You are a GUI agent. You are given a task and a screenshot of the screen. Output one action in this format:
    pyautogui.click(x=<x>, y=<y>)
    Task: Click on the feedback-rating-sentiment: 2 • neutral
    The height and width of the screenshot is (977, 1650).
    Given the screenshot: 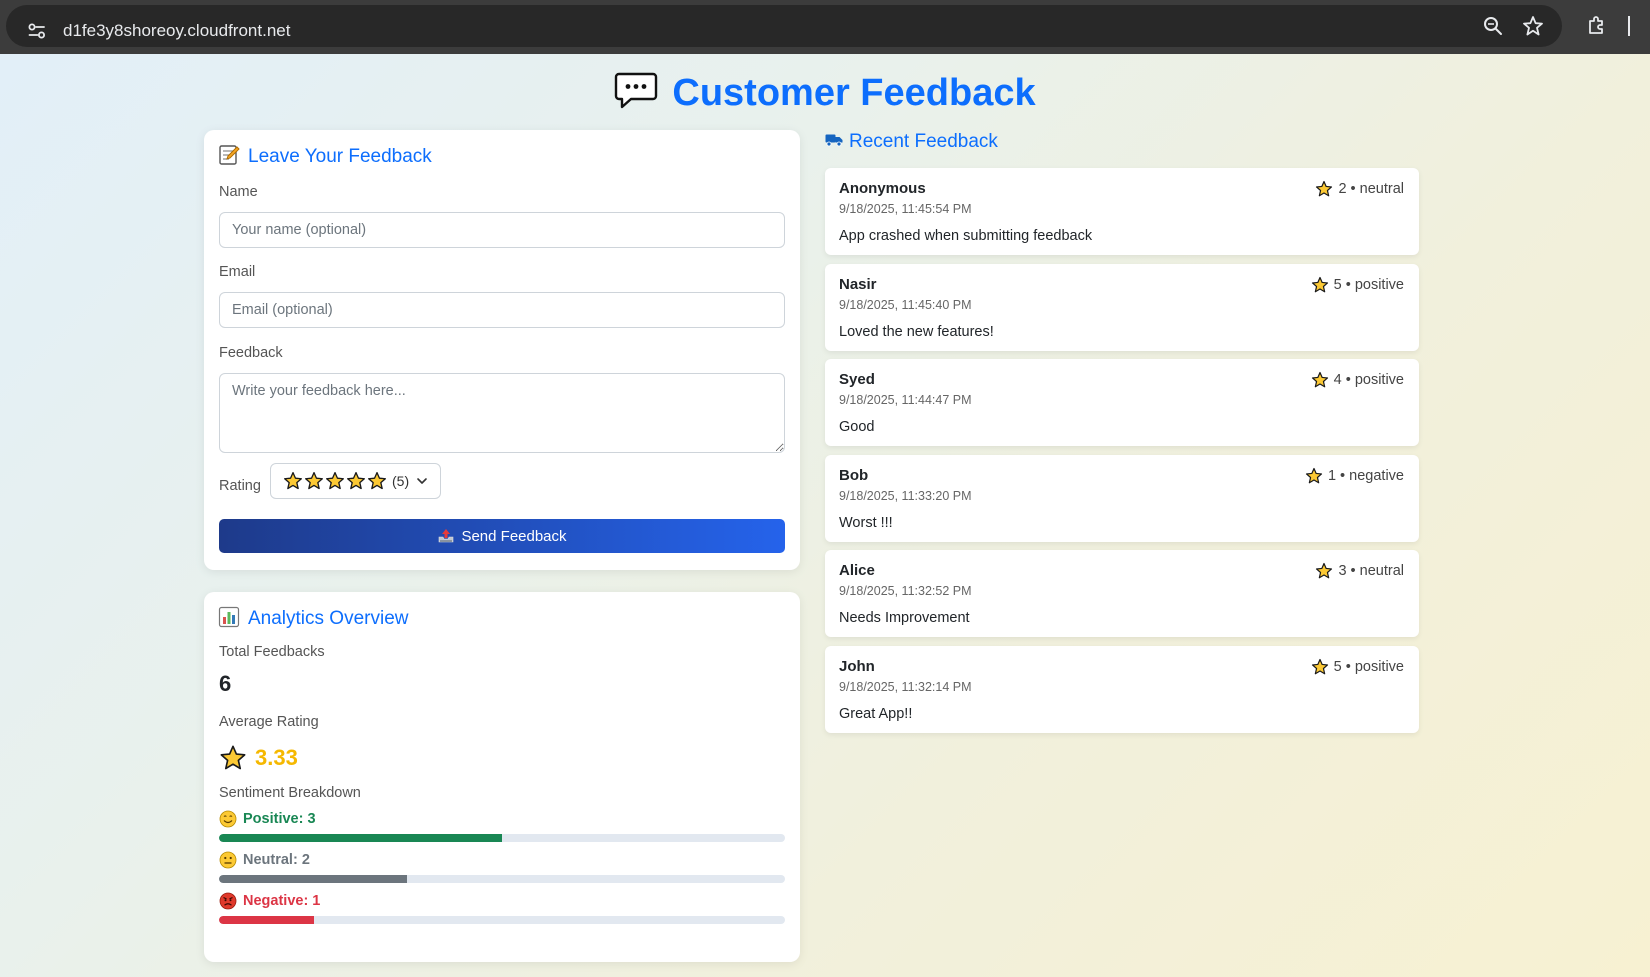 What is the action you would take?
    pyautogui.click(x=1359, y=189)
    